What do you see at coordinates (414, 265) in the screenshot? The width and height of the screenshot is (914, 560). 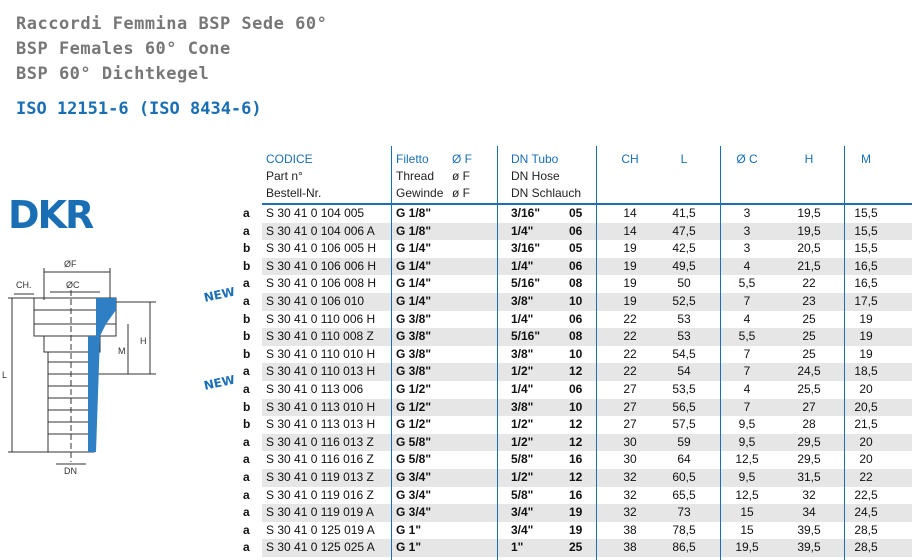 I see `thread: G 1/4"` at bounding box center [414, 265].